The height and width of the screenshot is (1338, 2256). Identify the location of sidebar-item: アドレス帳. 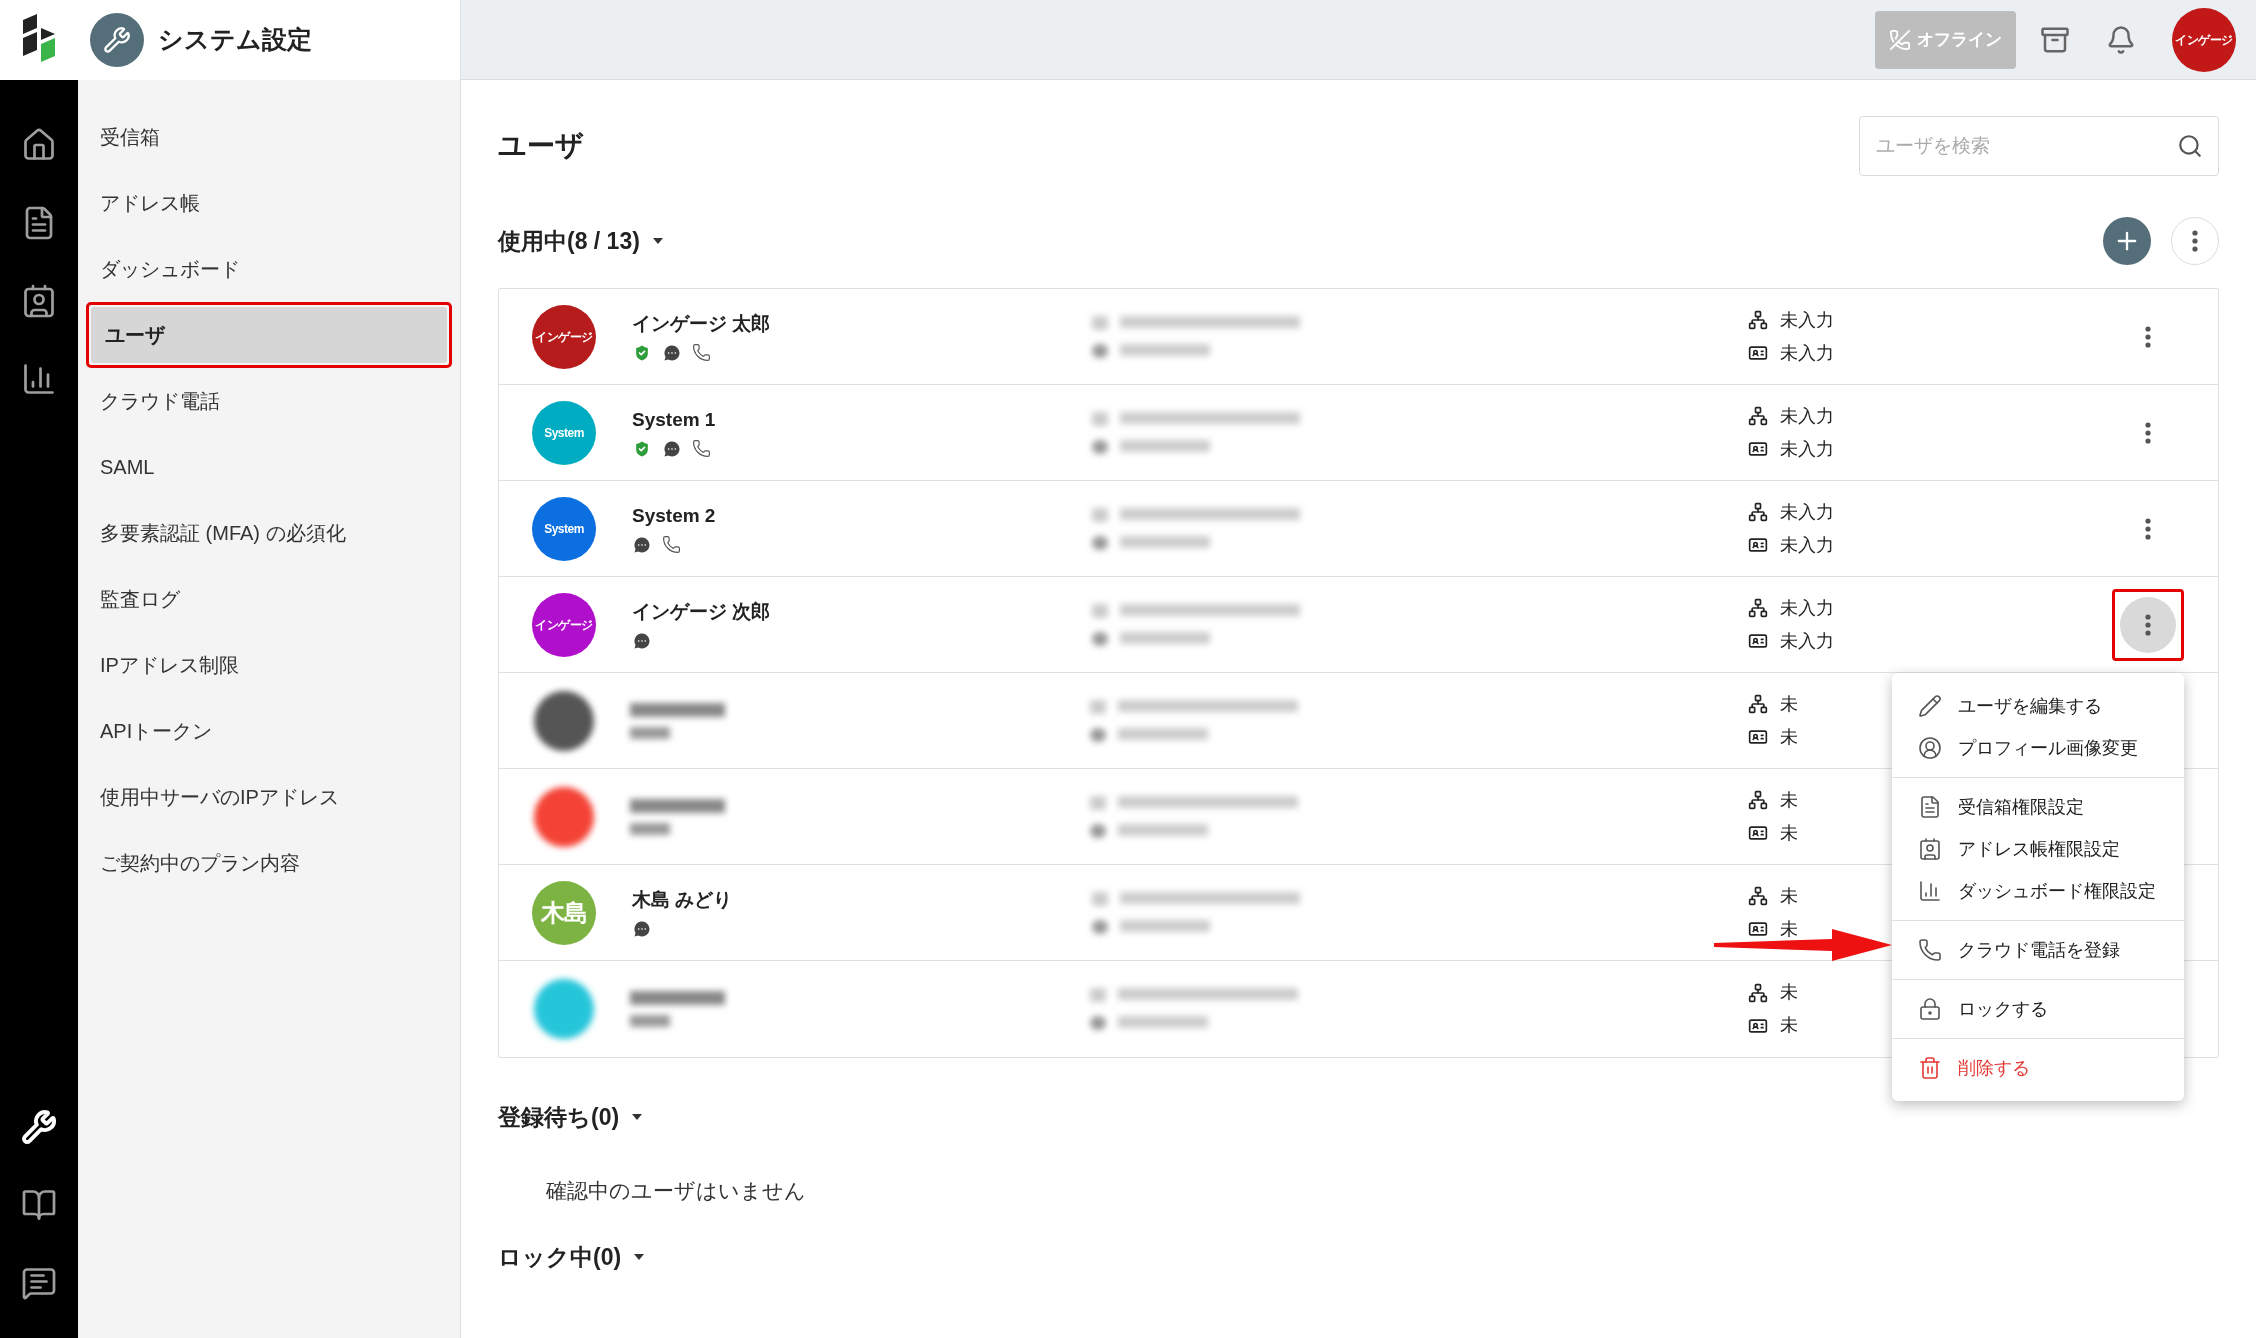
(269, 203).